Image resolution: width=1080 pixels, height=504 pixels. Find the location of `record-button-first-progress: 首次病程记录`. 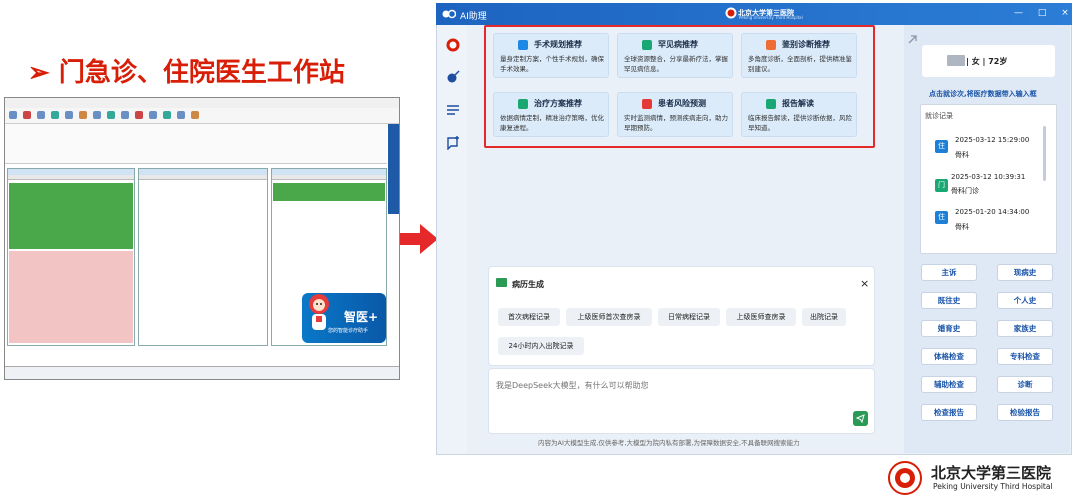

record-button-first-progress: 首次病程记录 is located at coordinates (529, 317).